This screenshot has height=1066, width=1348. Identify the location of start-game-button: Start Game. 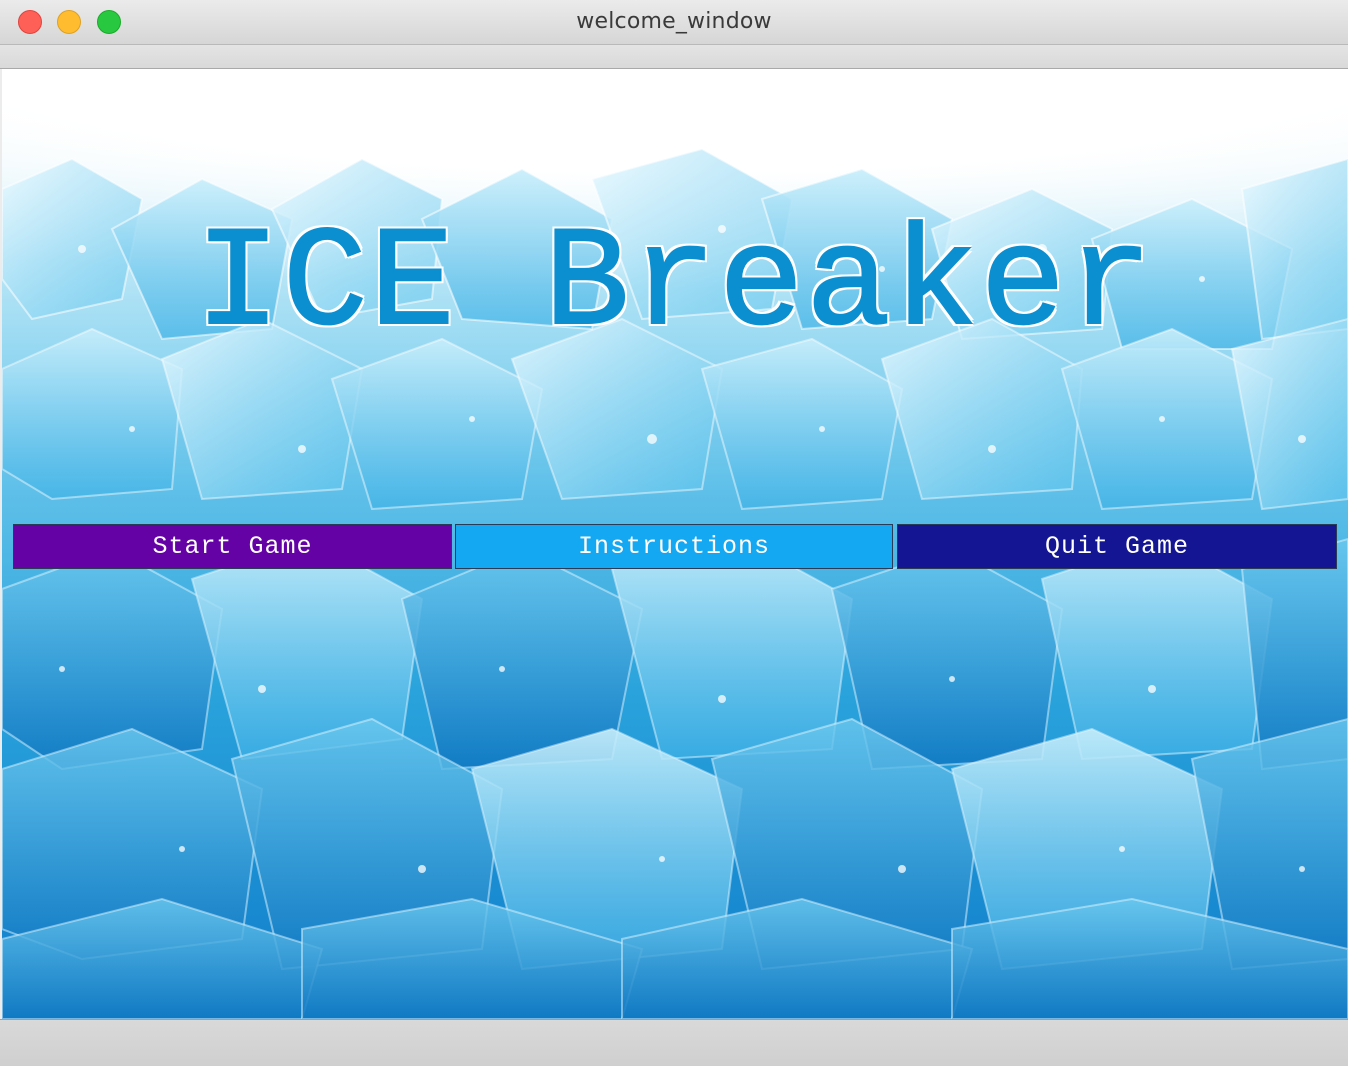
(232, 546).